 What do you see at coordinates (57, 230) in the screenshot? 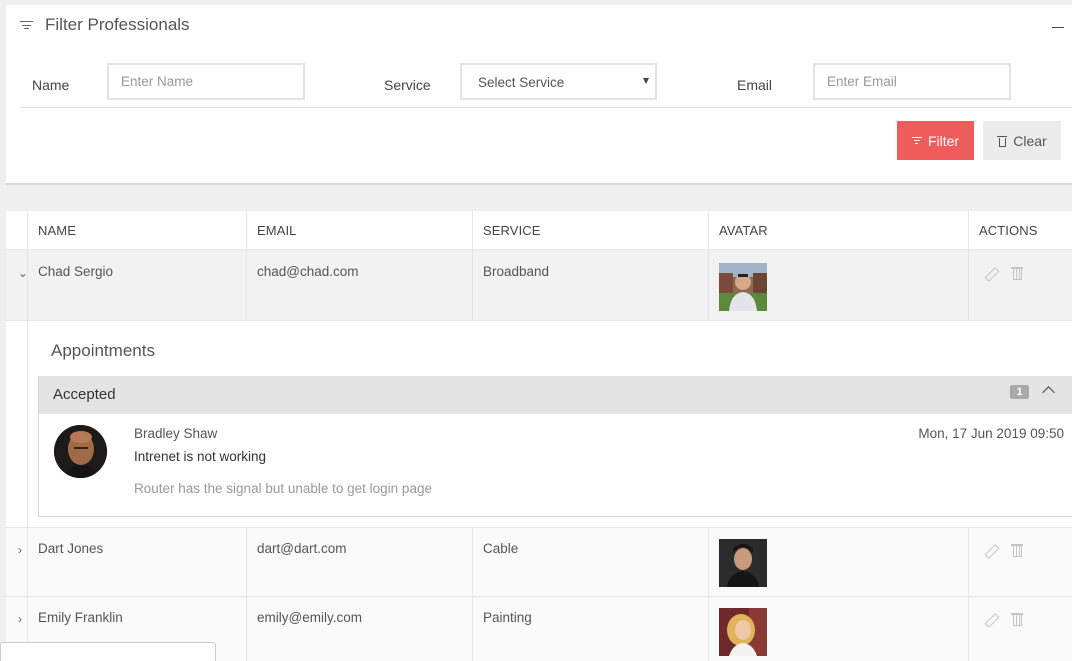
I see `column-header-name: NAME` at bounding box center [57, 230].